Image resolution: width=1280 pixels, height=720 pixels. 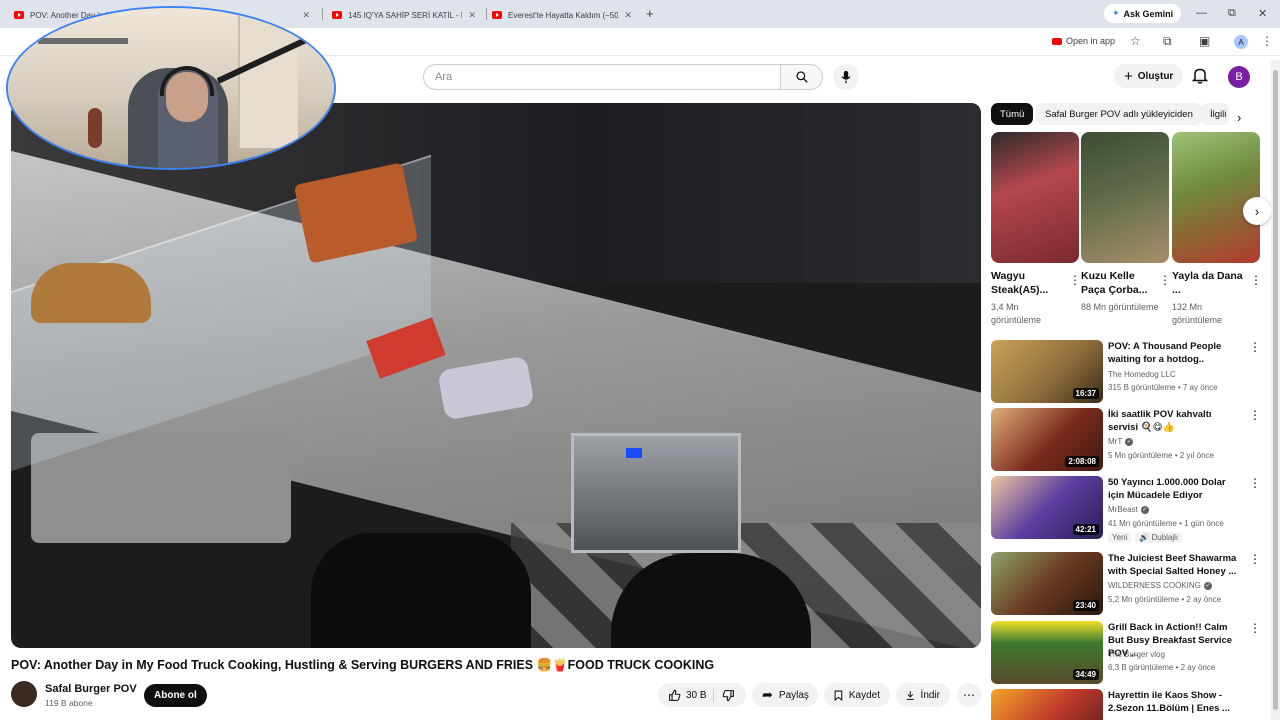 What do you see at coordinates (675, 695) in the screenshot?
I see `thumbs-up-icon` at bounding box center [675, 695].